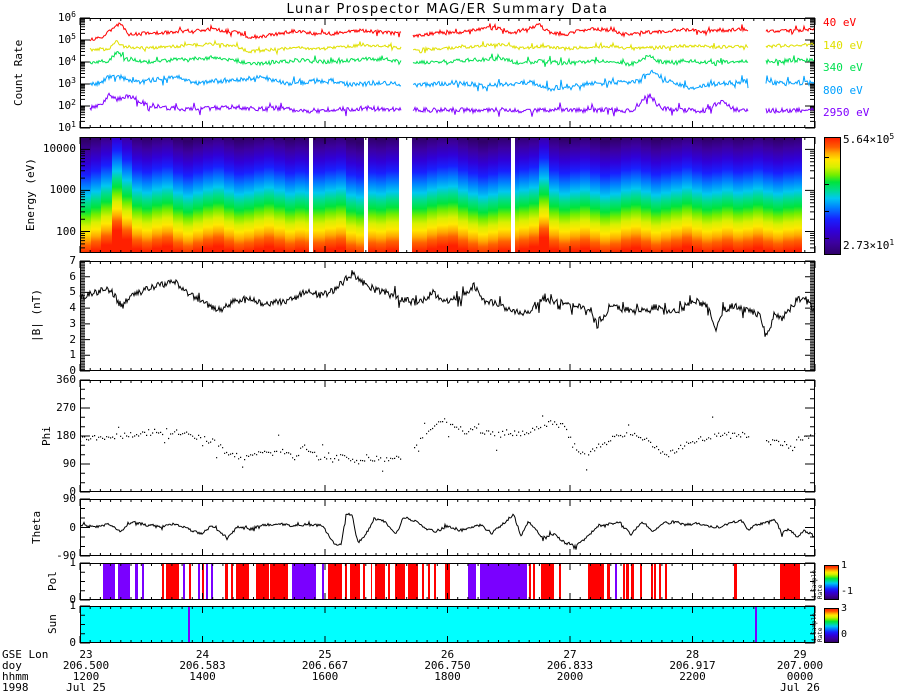 This screenshot has width=900, height=700. What do you see at coordinates (452, 80) in the screenshot?
I see `series-800eV` at bounding box center [452, 80].